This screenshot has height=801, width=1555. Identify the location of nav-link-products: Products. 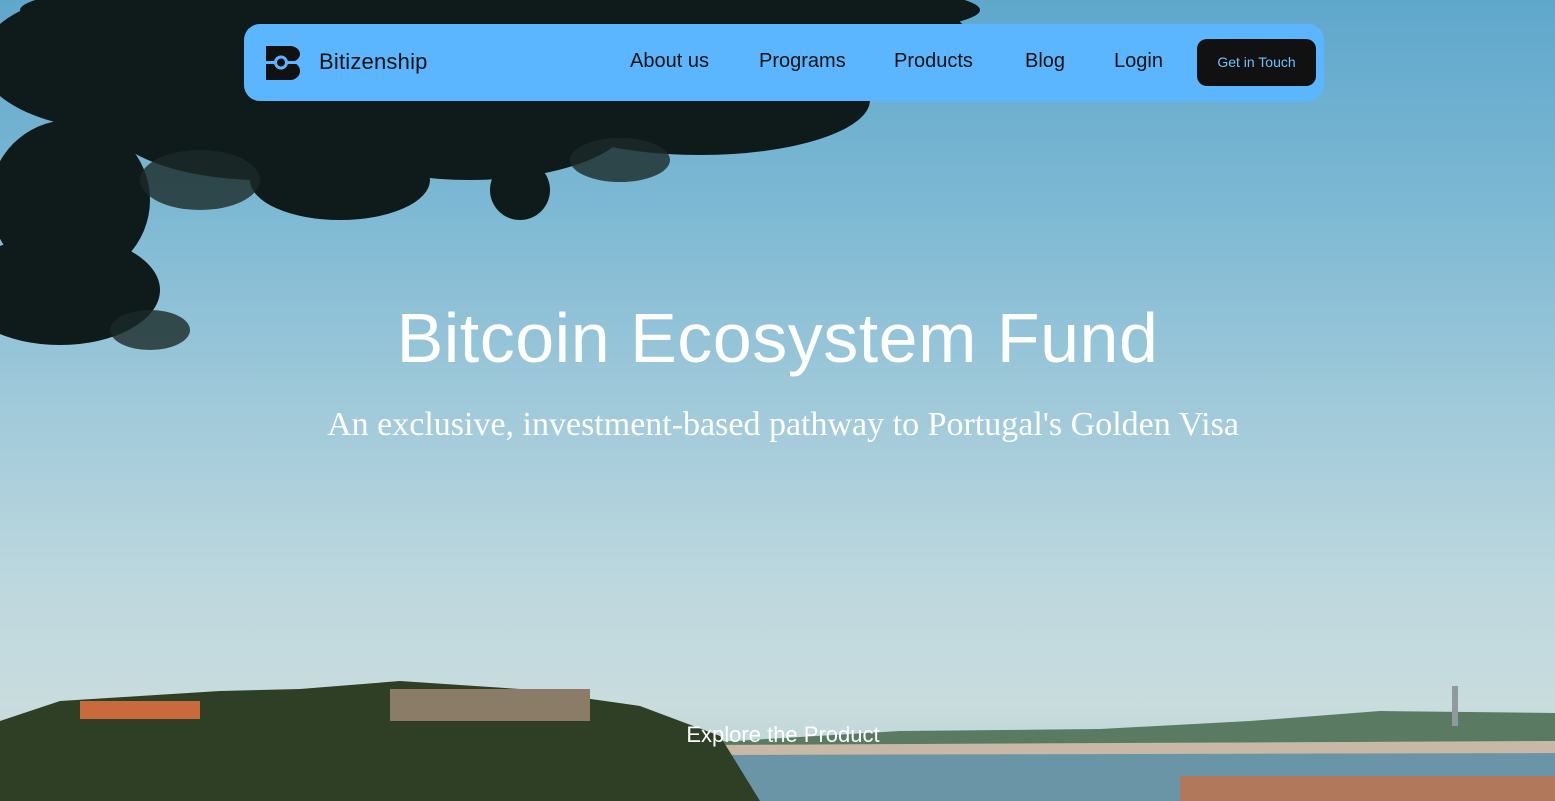
(933, 61).